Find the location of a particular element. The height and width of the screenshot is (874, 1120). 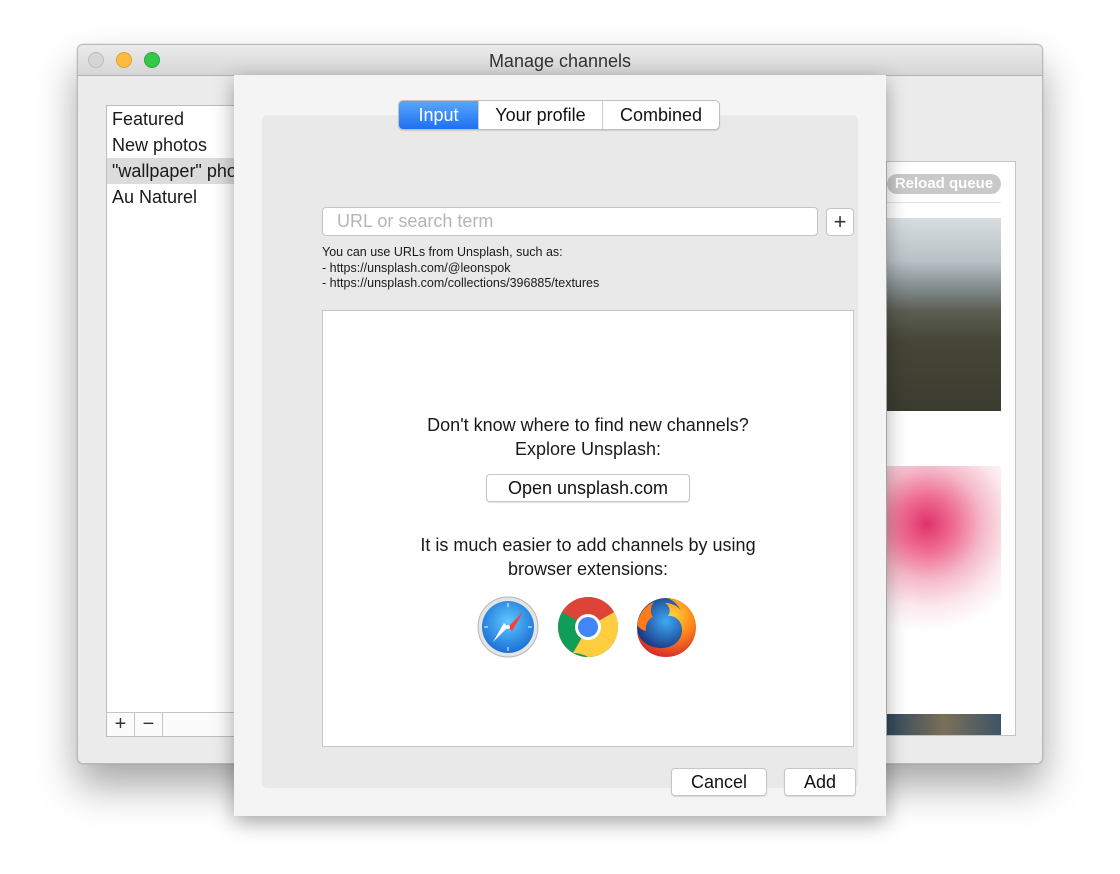

open-unsplash-button: Open unsplash.com is located at coordinates (588, 488).